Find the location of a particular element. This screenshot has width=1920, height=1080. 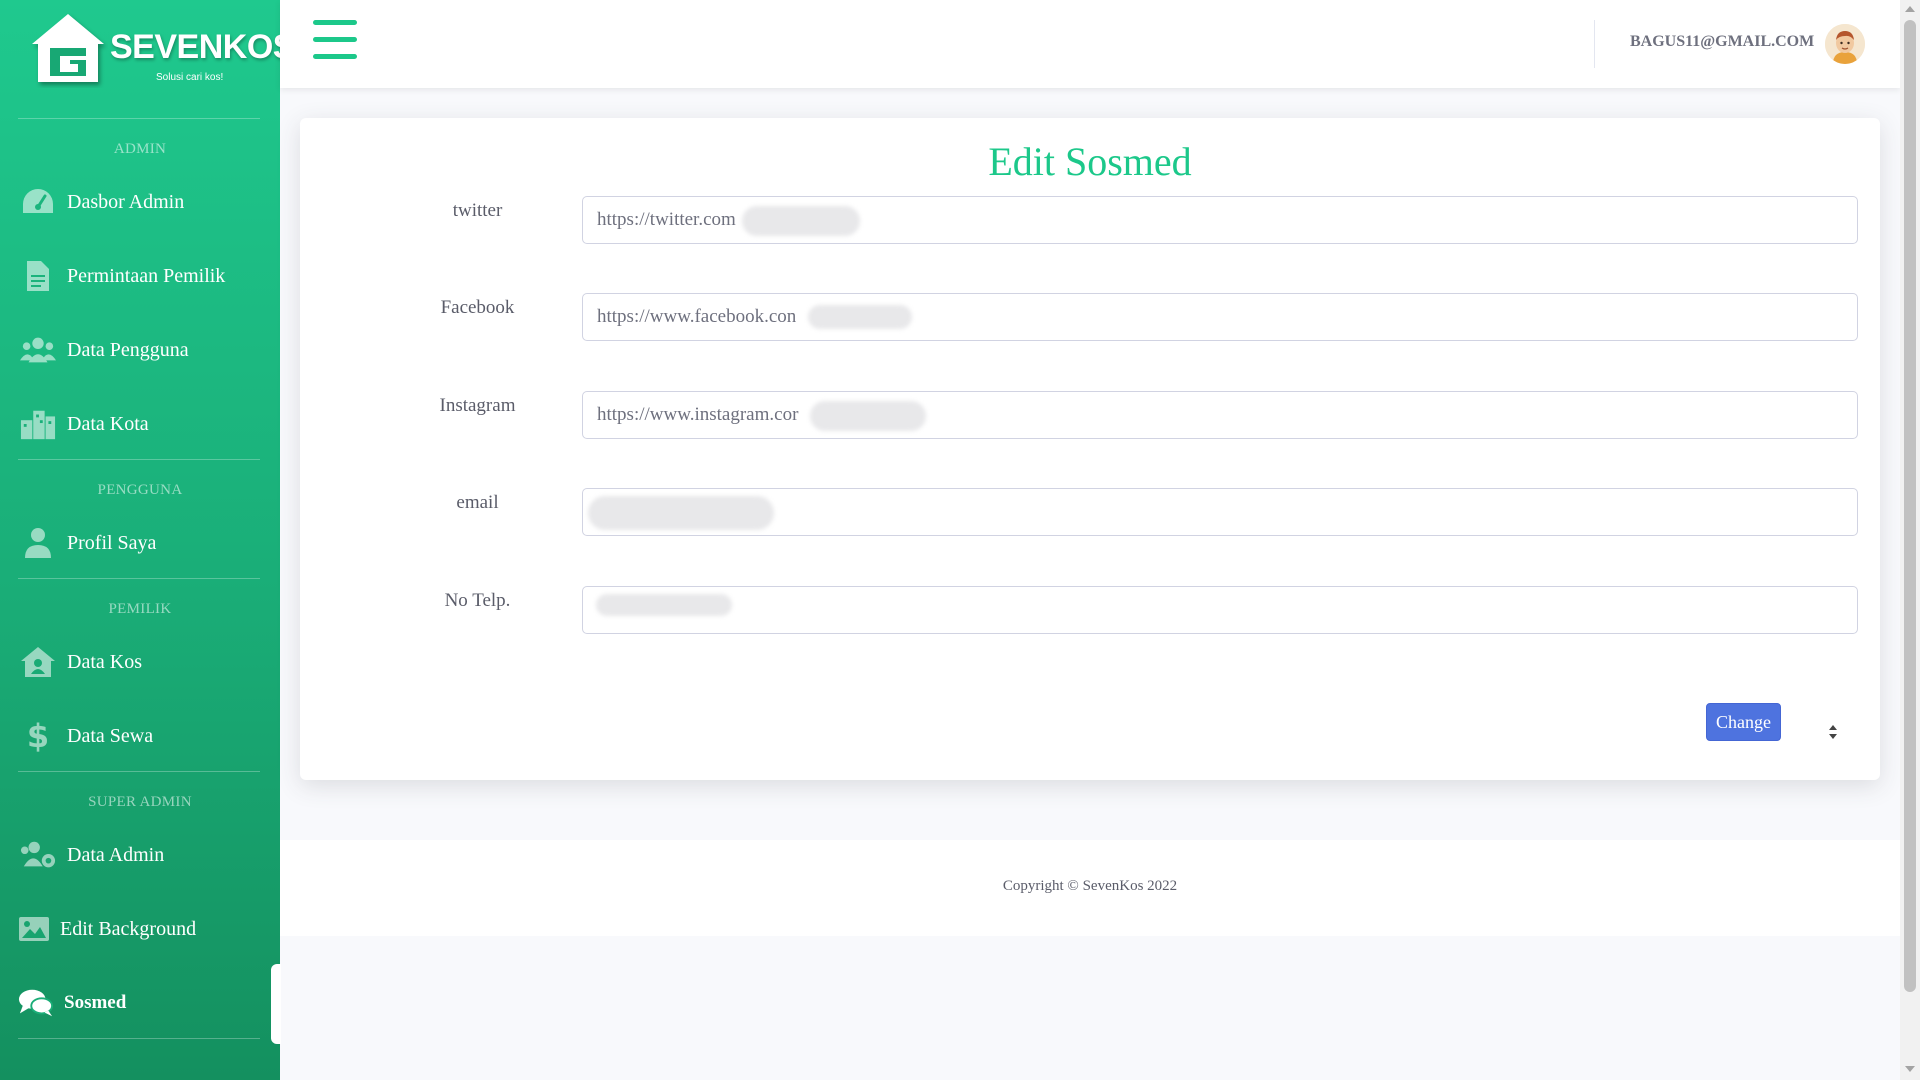

phone-label: No Telp. is located at coordinates (477, 600).